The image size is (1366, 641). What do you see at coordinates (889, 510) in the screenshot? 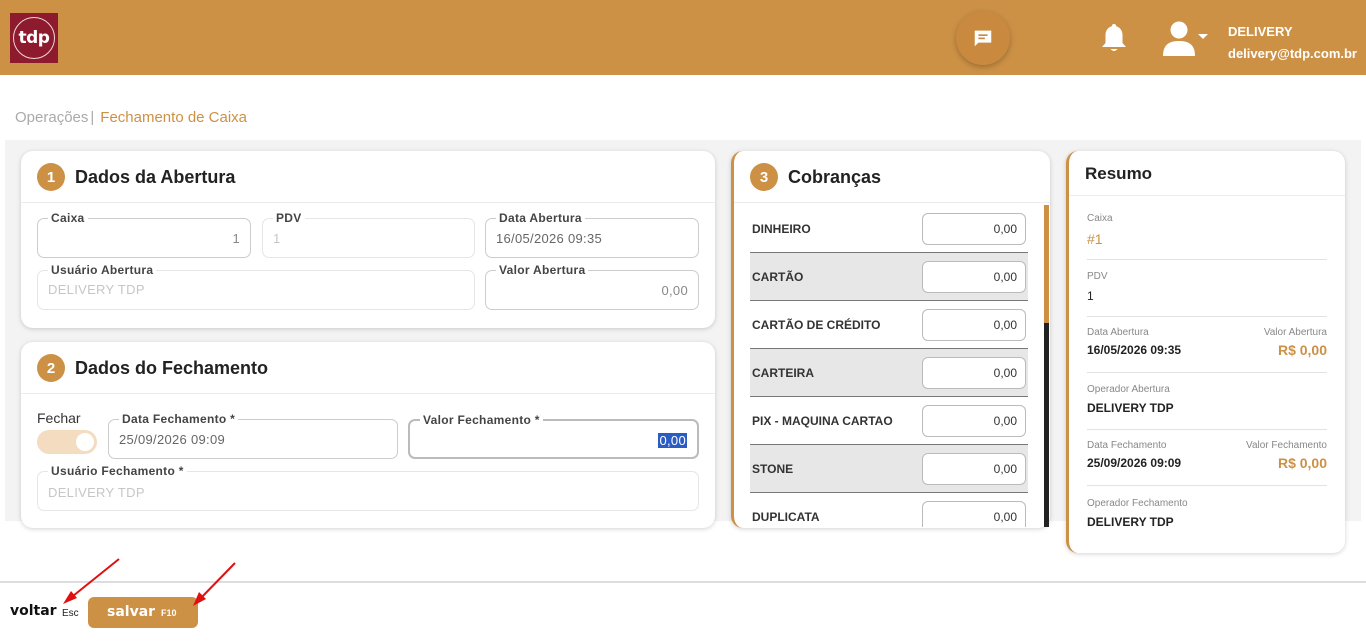
I see `payment-row: DUPLICATA 0,00` at bounding box center [889, 510].